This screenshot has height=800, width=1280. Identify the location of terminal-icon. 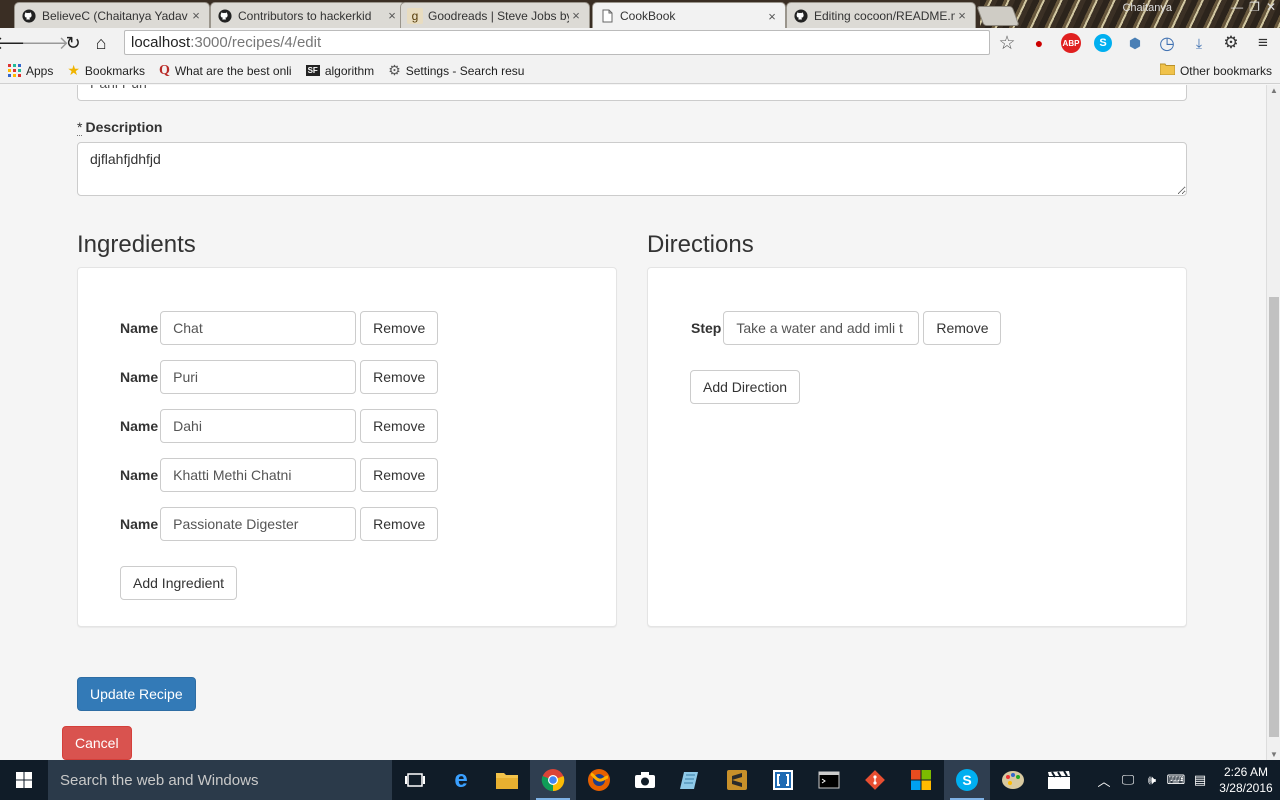
(829, 780).